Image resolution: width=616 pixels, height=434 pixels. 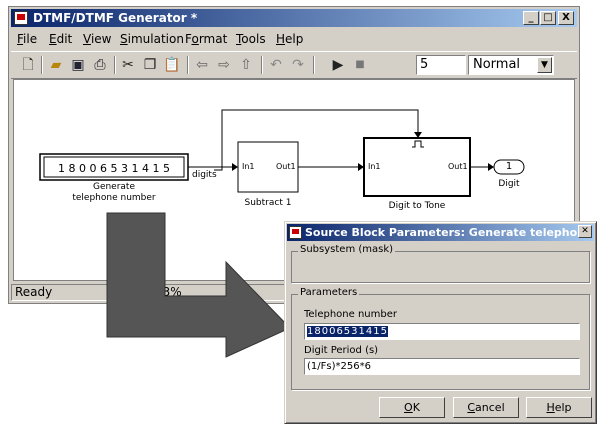 What do you see at coordinates (442, 331) in the screenshot?
I see `telephone-number-input: 18006531415` at bounding box center [442, 331].